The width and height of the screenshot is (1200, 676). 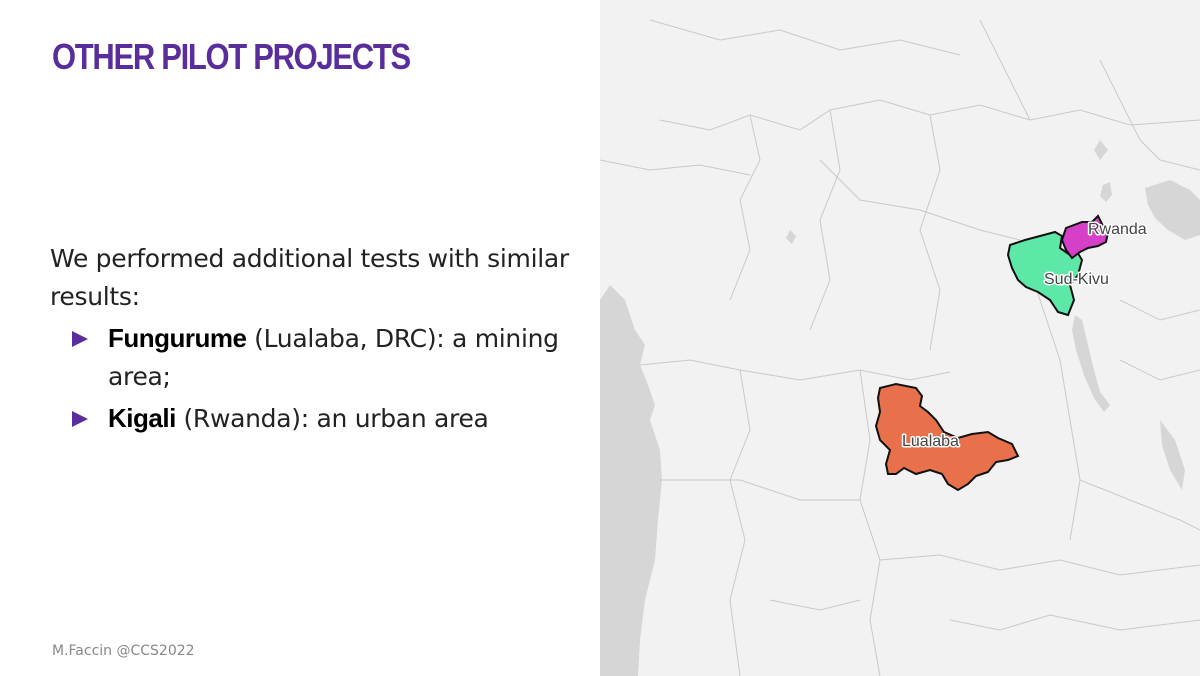 I want to click on lualaba-label: Lualaba, so click(x=930, y=441).